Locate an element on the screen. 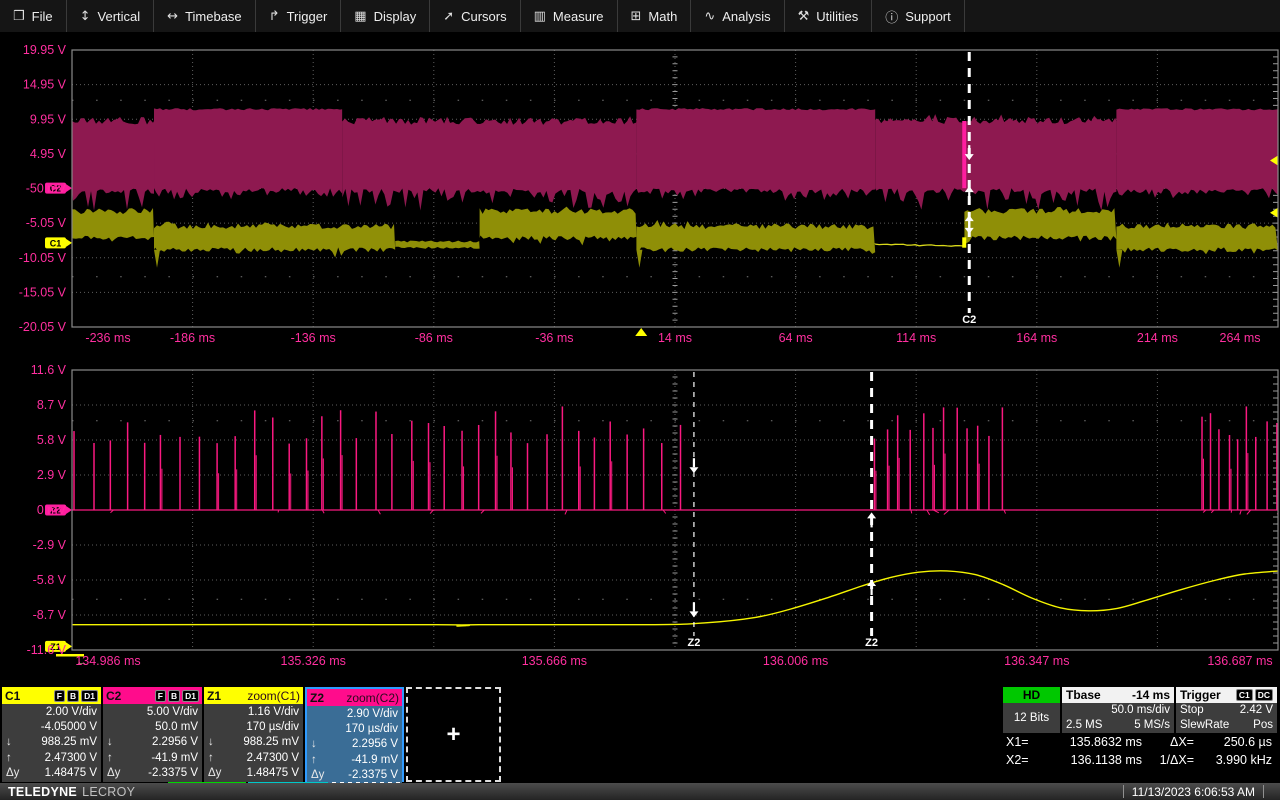  grid2-x-label: 135.666 ms is located at coordinates (554, 661).